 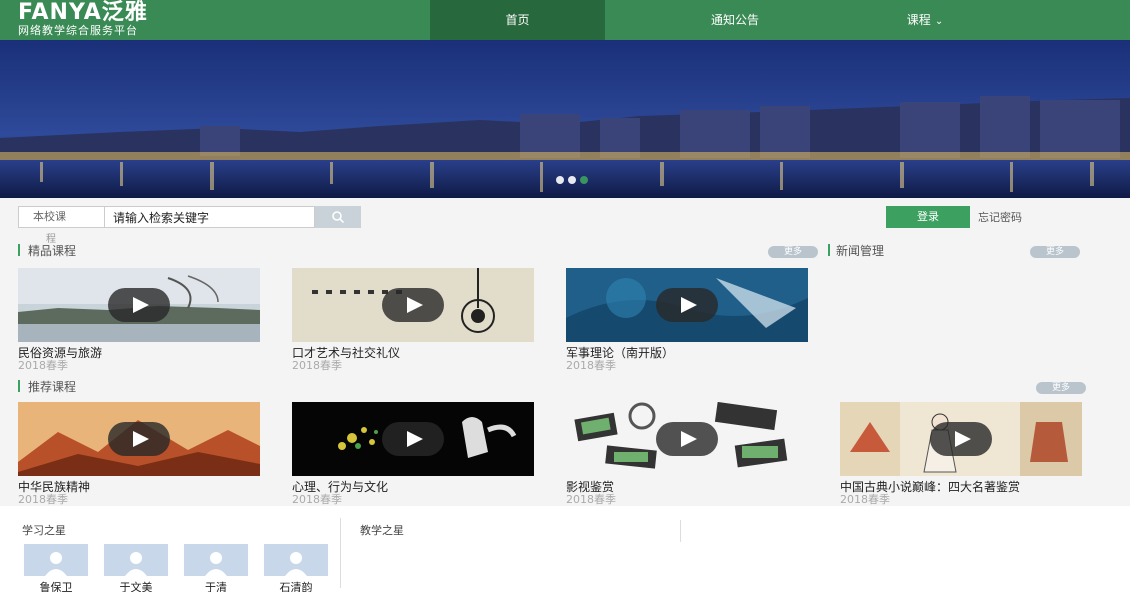 I want to click on course-card: 民俗资源与旅游 2018春季, so click(x=139, y=320).